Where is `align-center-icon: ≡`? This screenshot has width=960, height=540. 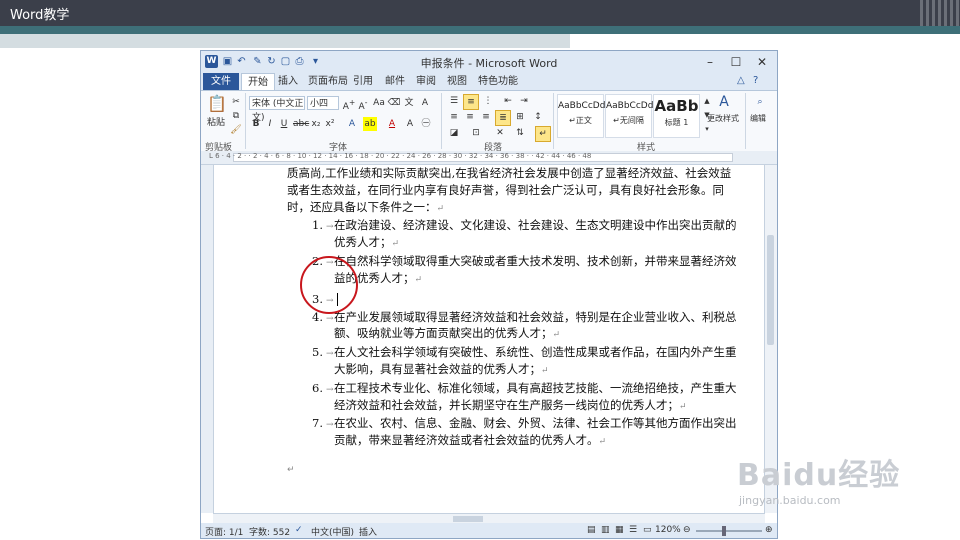 align-center-icon: ≡ is located at coordinates (470, 117).